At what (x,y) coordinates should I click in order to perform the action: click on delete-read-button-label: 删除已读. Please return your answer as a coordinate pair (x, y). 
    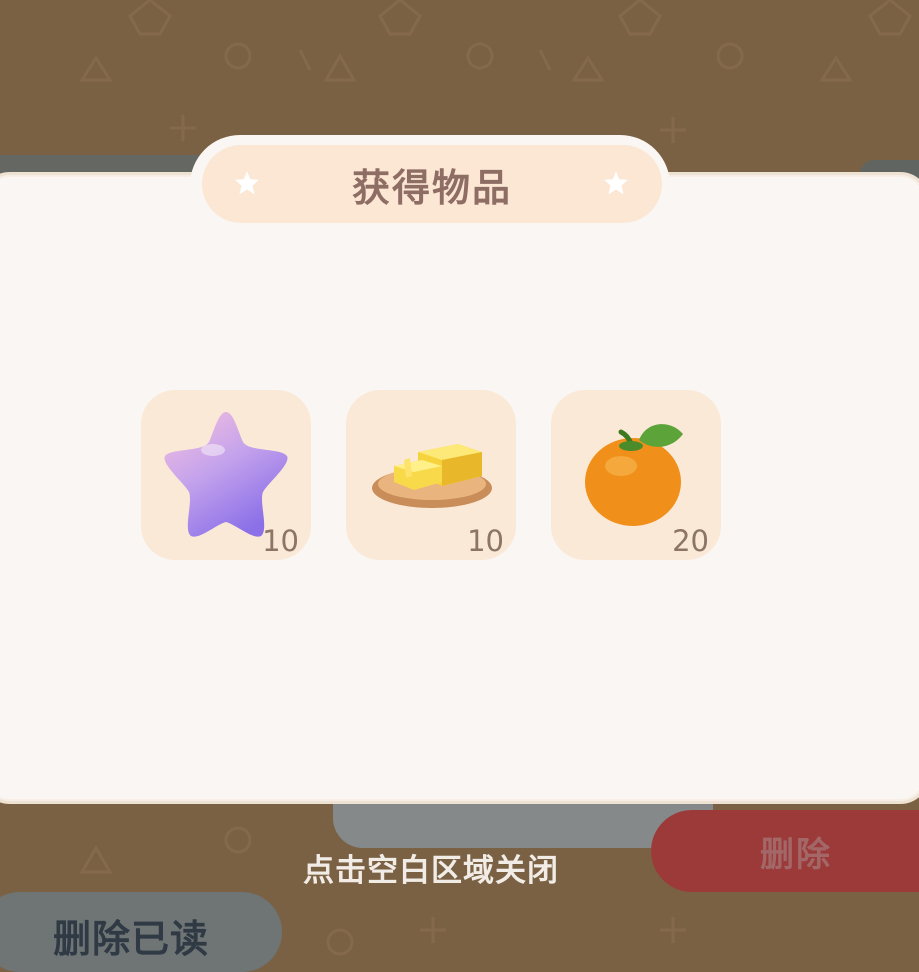
    Looking at the image, I should click on (130, 939).